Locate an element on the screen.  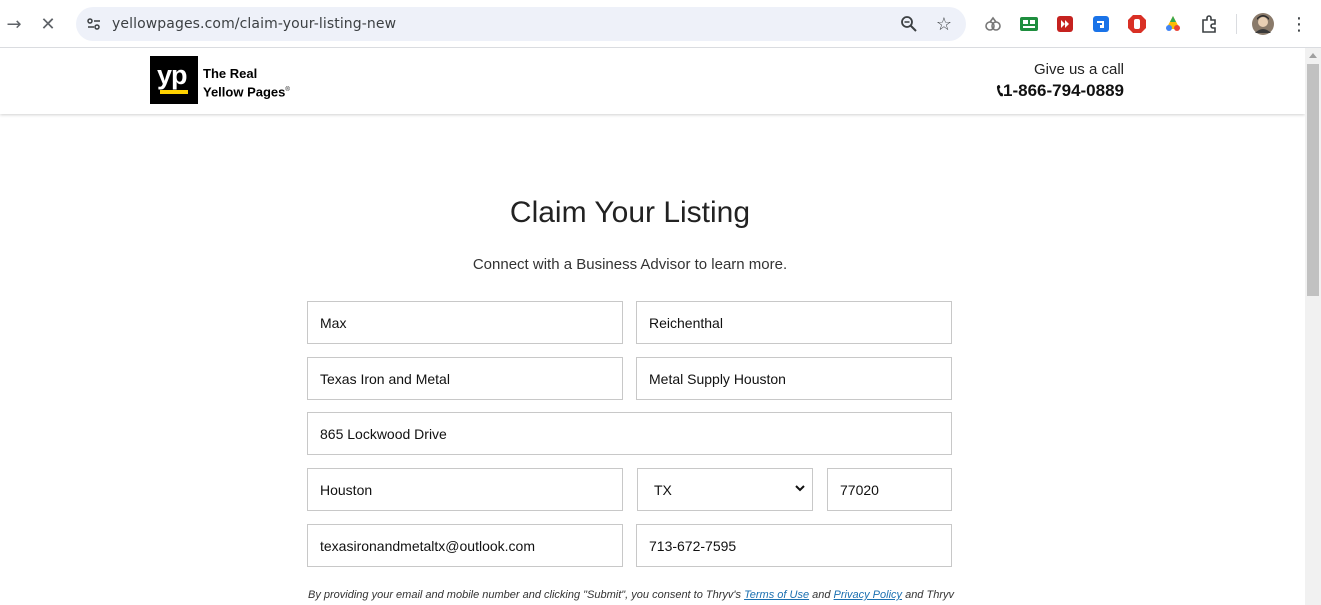
call-label: Give us a call is located at coordinates (1078, 69).